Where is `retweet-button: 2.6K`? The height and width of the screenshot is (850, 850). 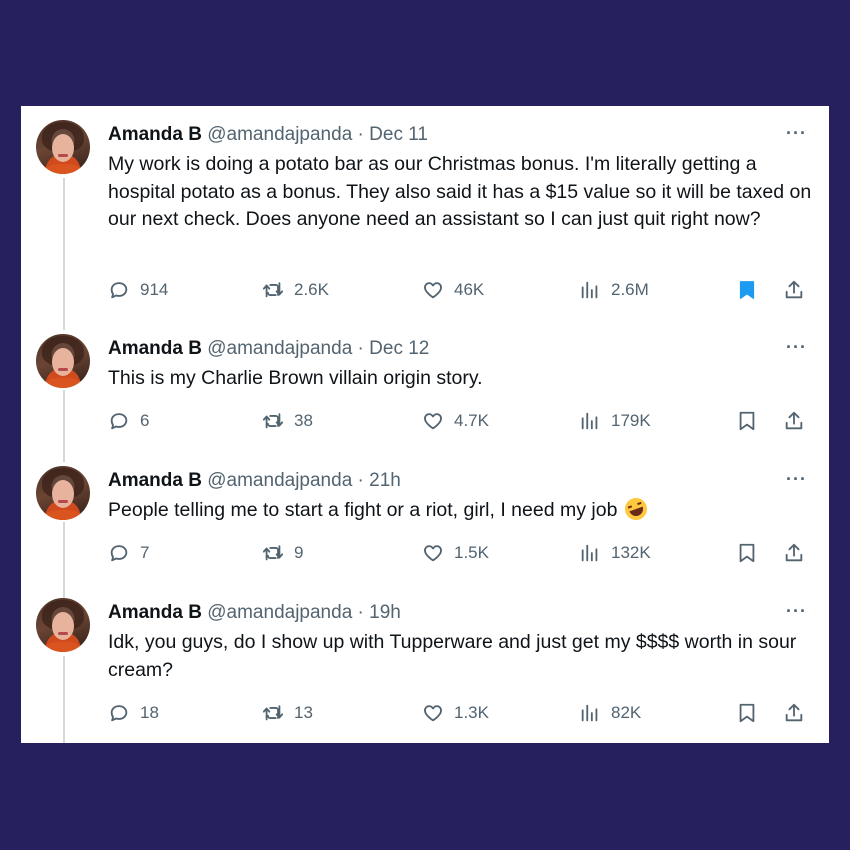 retweet-button: 2.6K is located at coordinates (295, 290).